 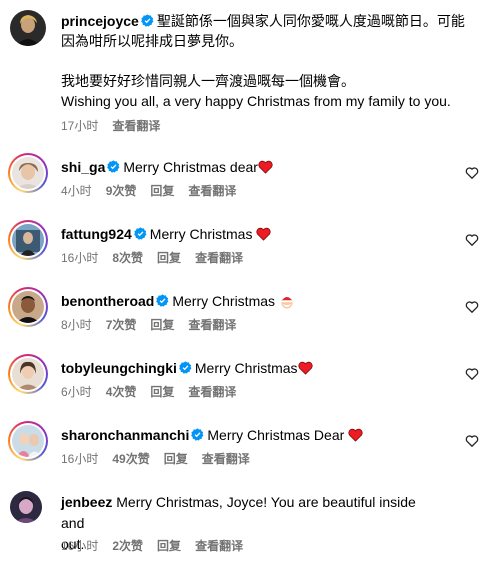 I want to click on comment-username: jenbeez, so click(x=86, y=502).